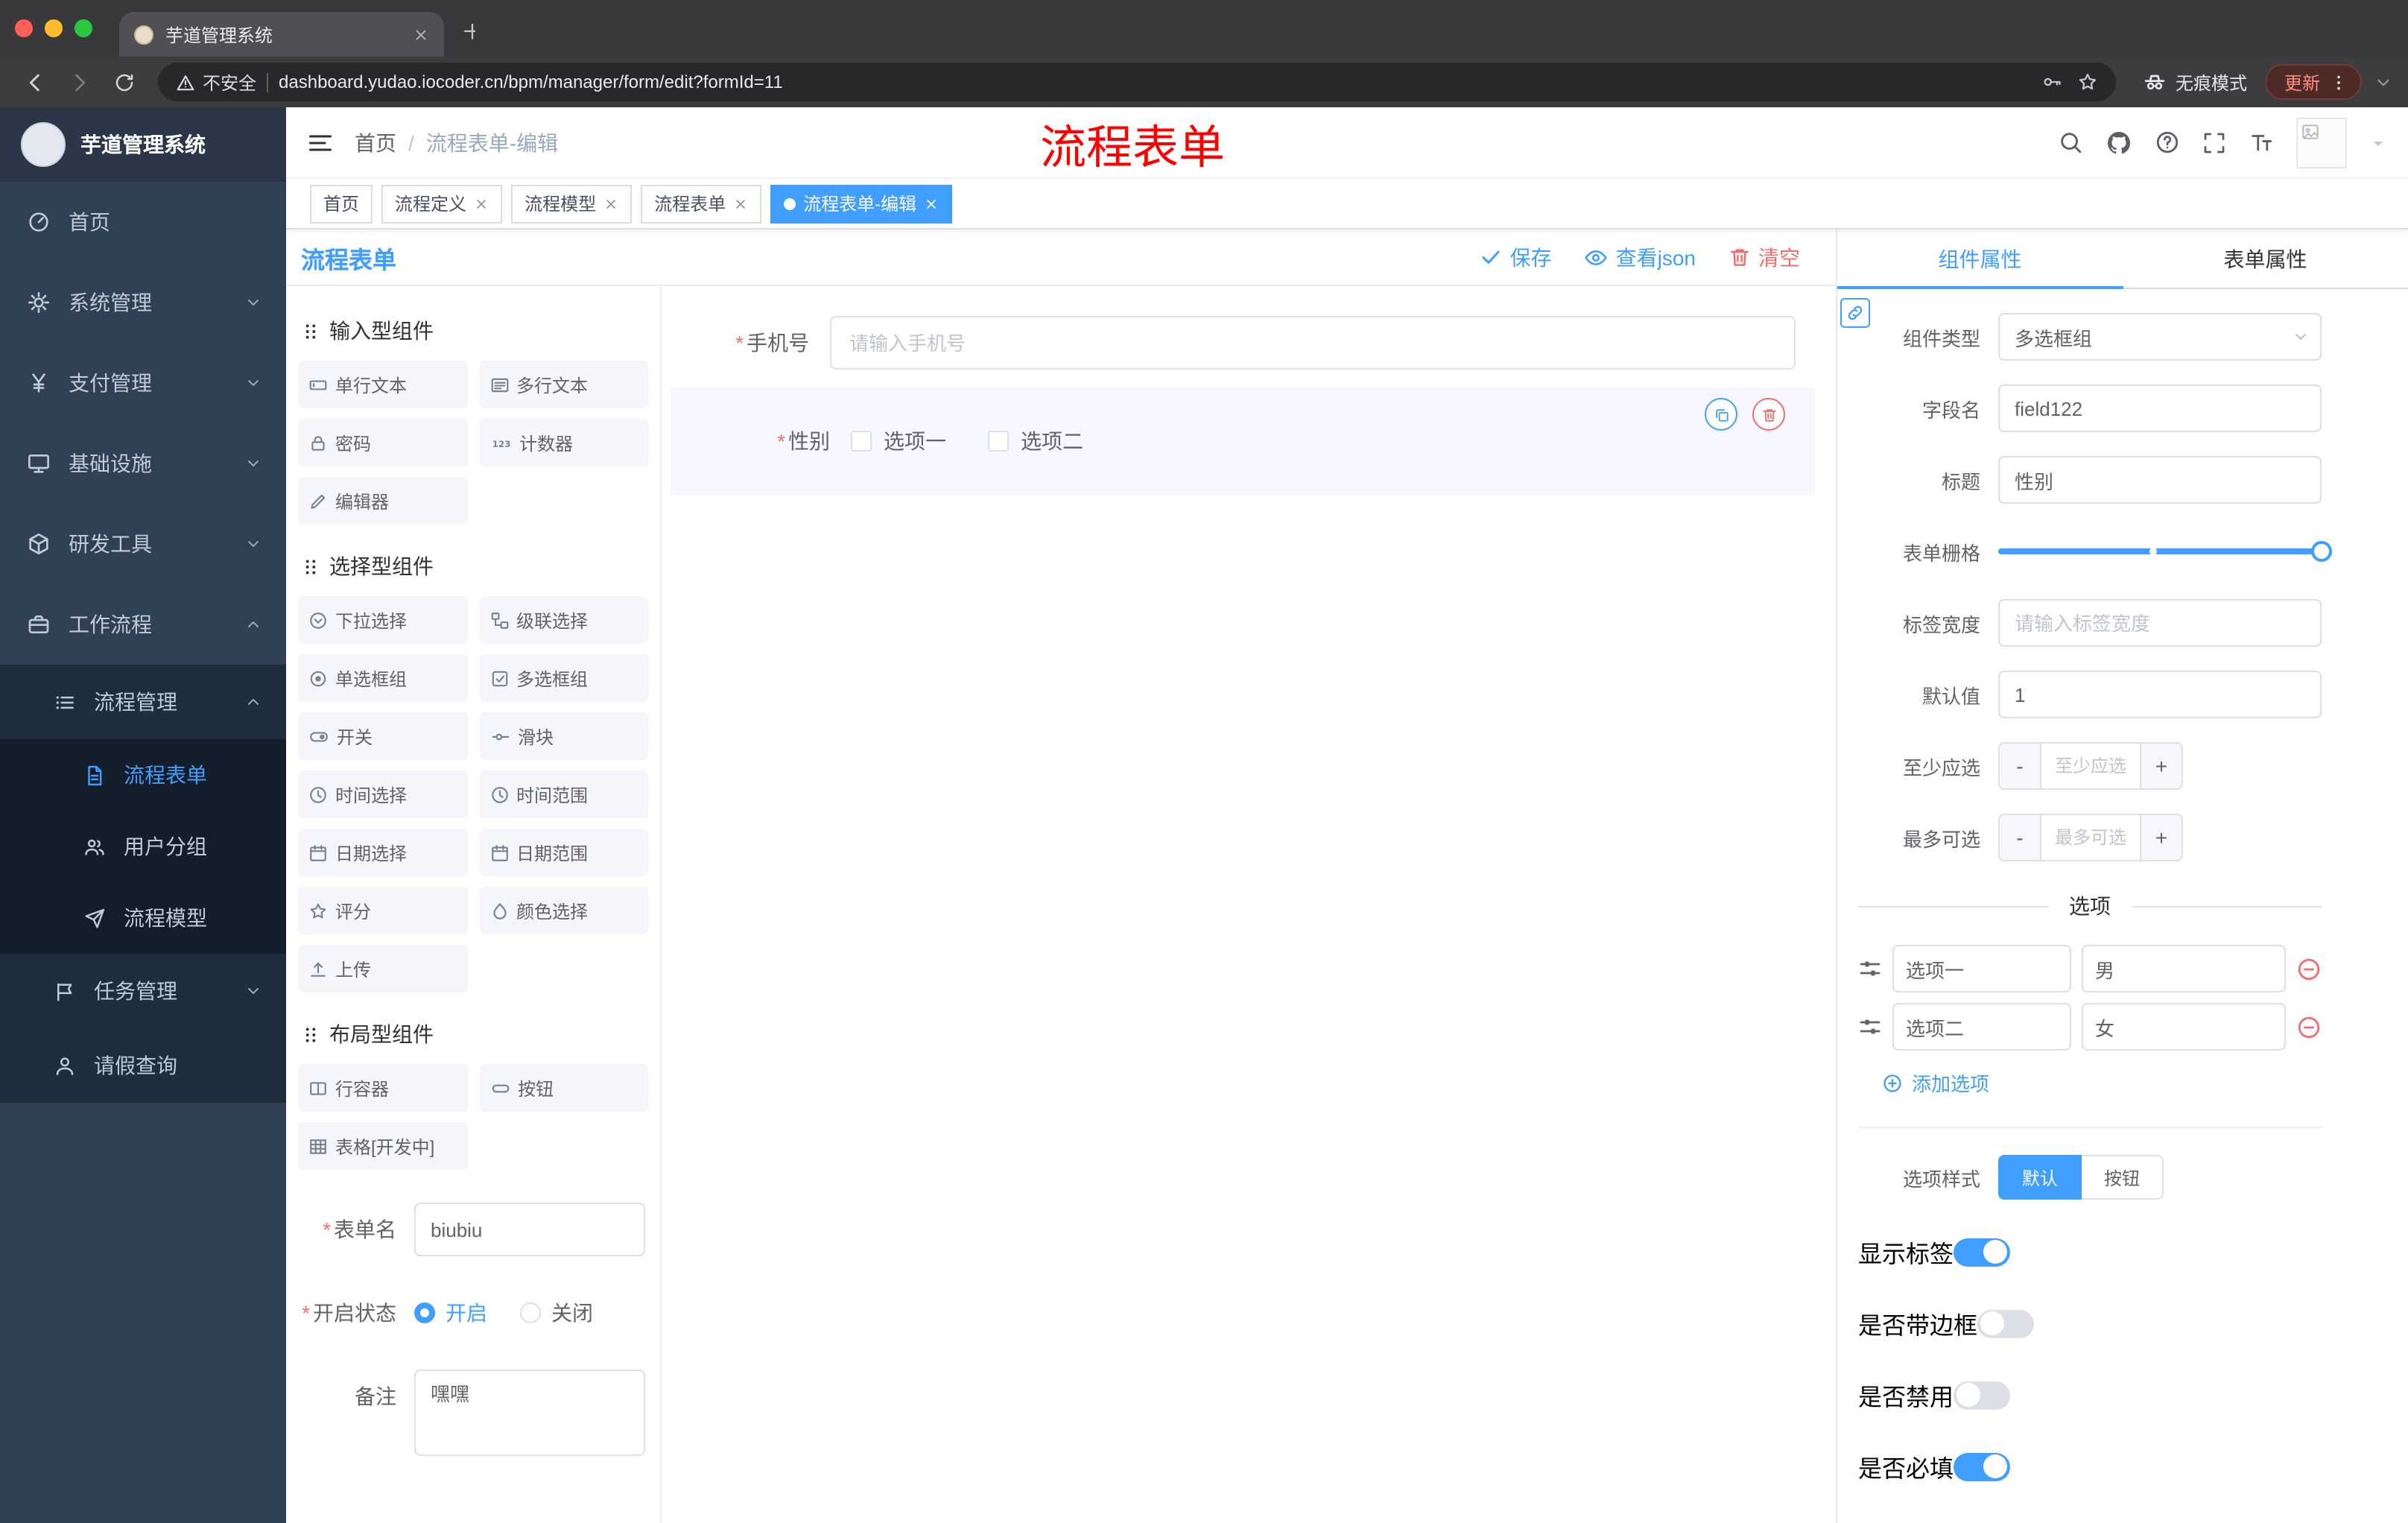 The width and height of the screenshot is (2408, 1523). What do you see at coordinates (382, 794) in the screenshot?
I see `palette-item-time-picker: 时间选择` at bounding box center [382, 794].